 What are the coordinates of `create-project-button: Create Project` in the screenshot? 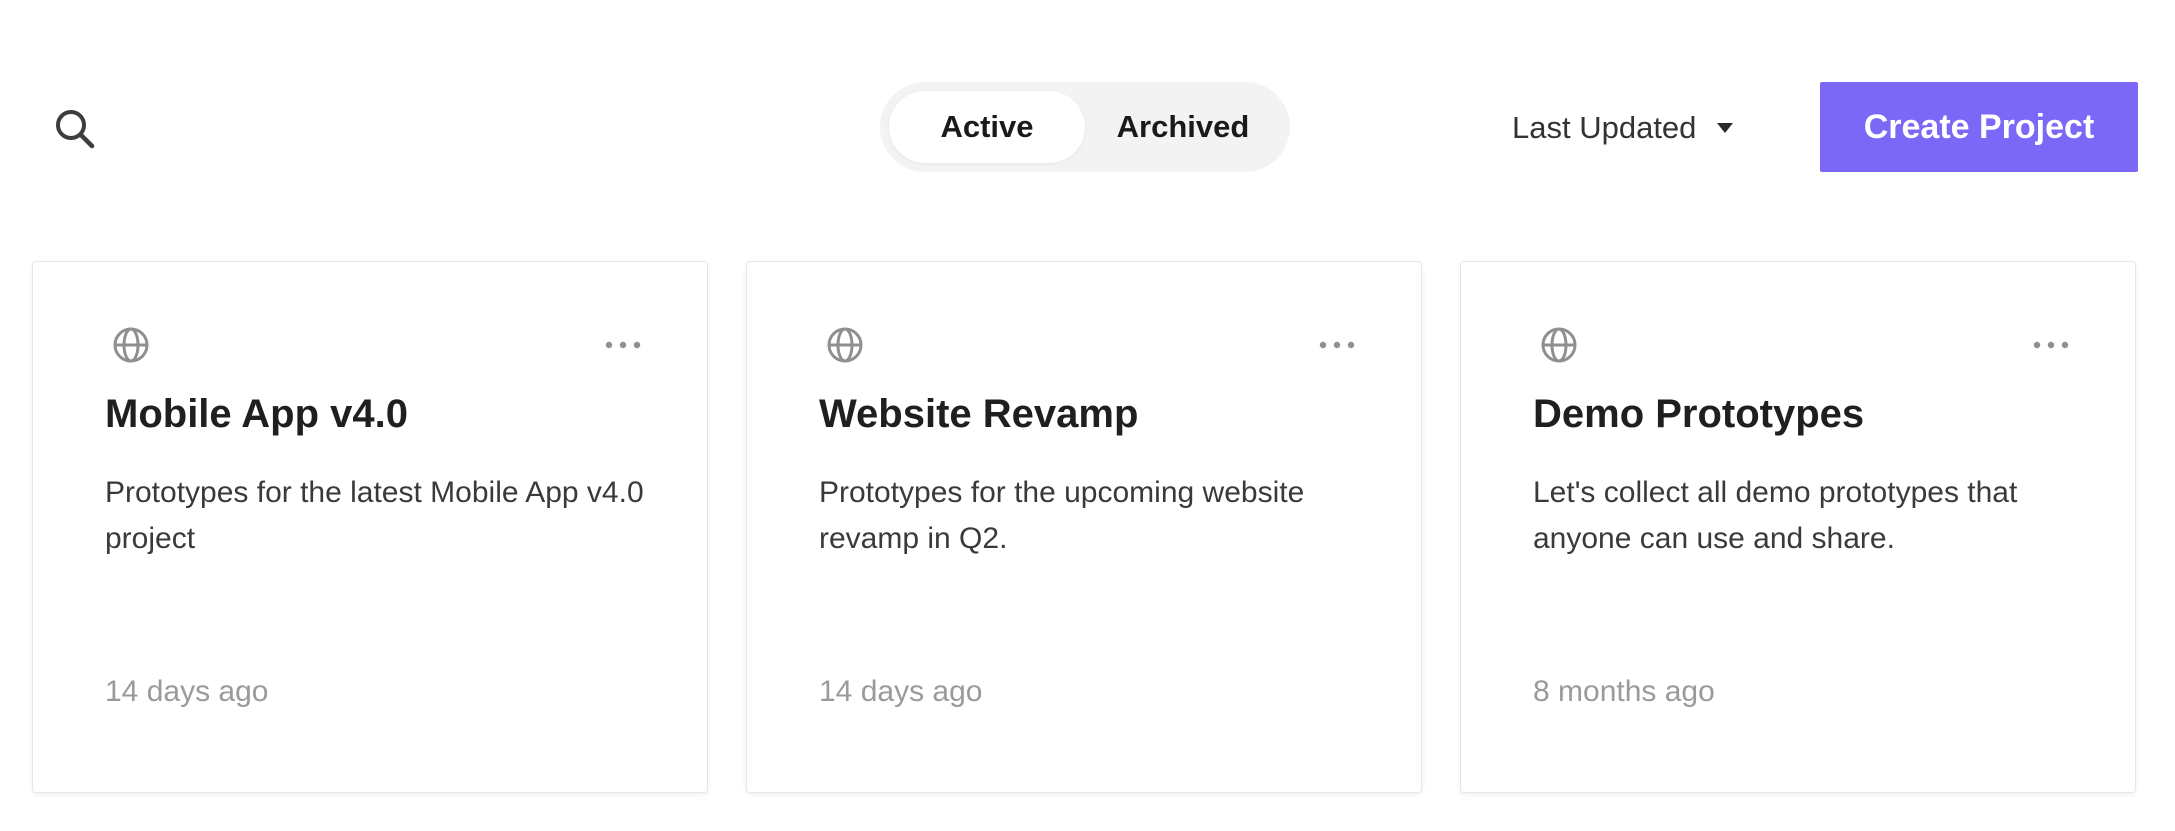 It's located at (1979, 127).